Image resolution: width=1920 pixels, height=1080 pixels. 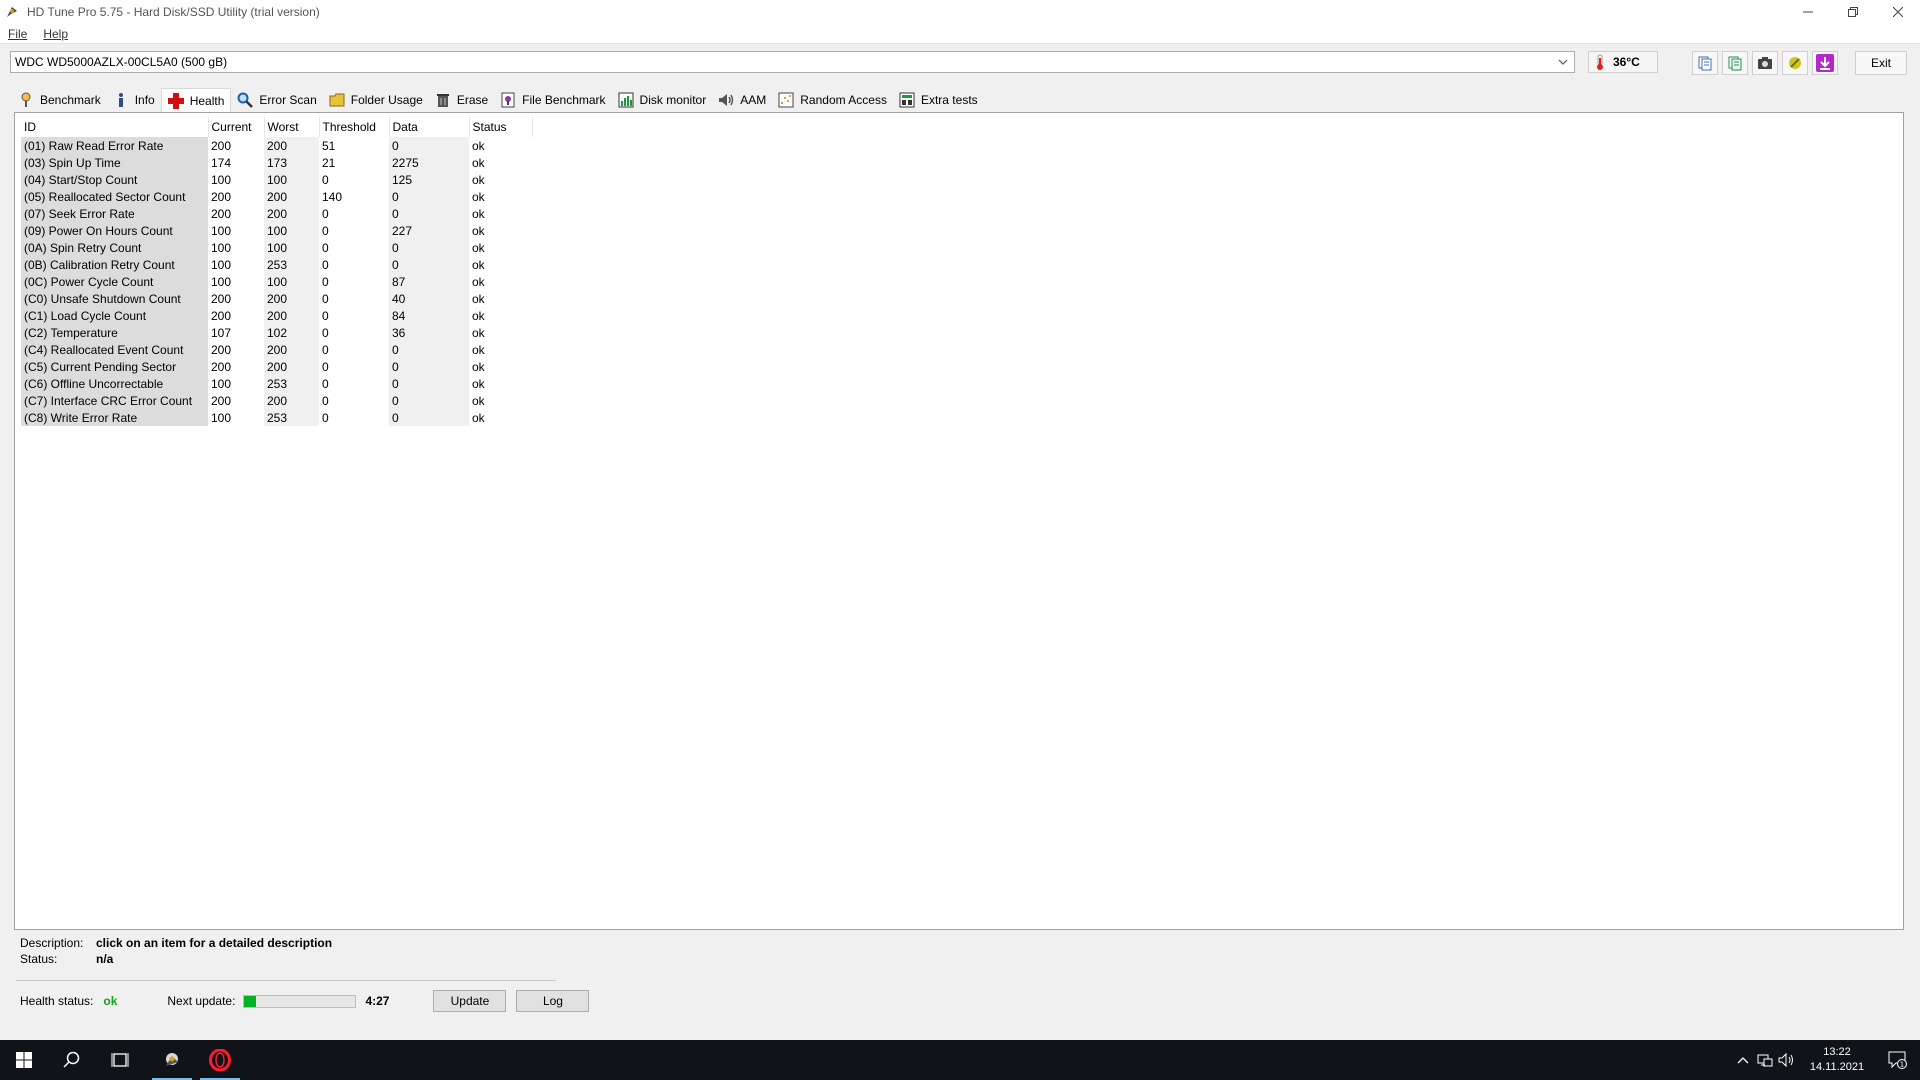 What do you see at coordinates (429, 127) in the screenshot?
I see `column-header-data: Data` at bounding box center [429, 127].